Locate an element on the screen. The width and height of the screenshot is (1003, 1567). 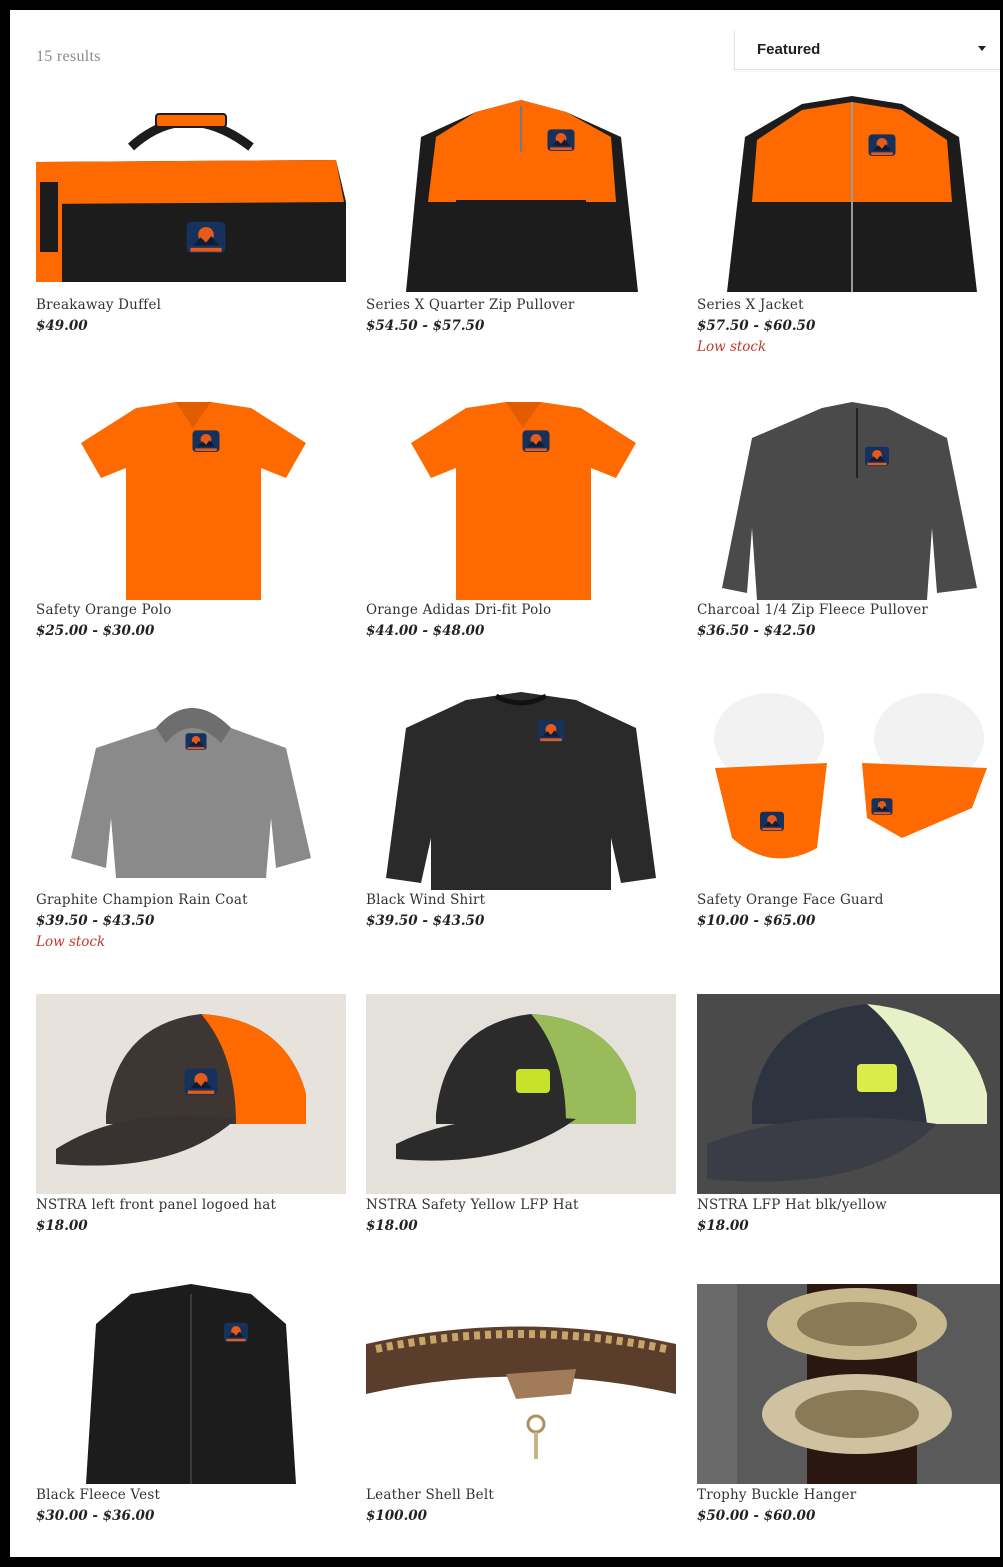
product-price: $44.00 - $48.00 is located at coordinates (425, 631).